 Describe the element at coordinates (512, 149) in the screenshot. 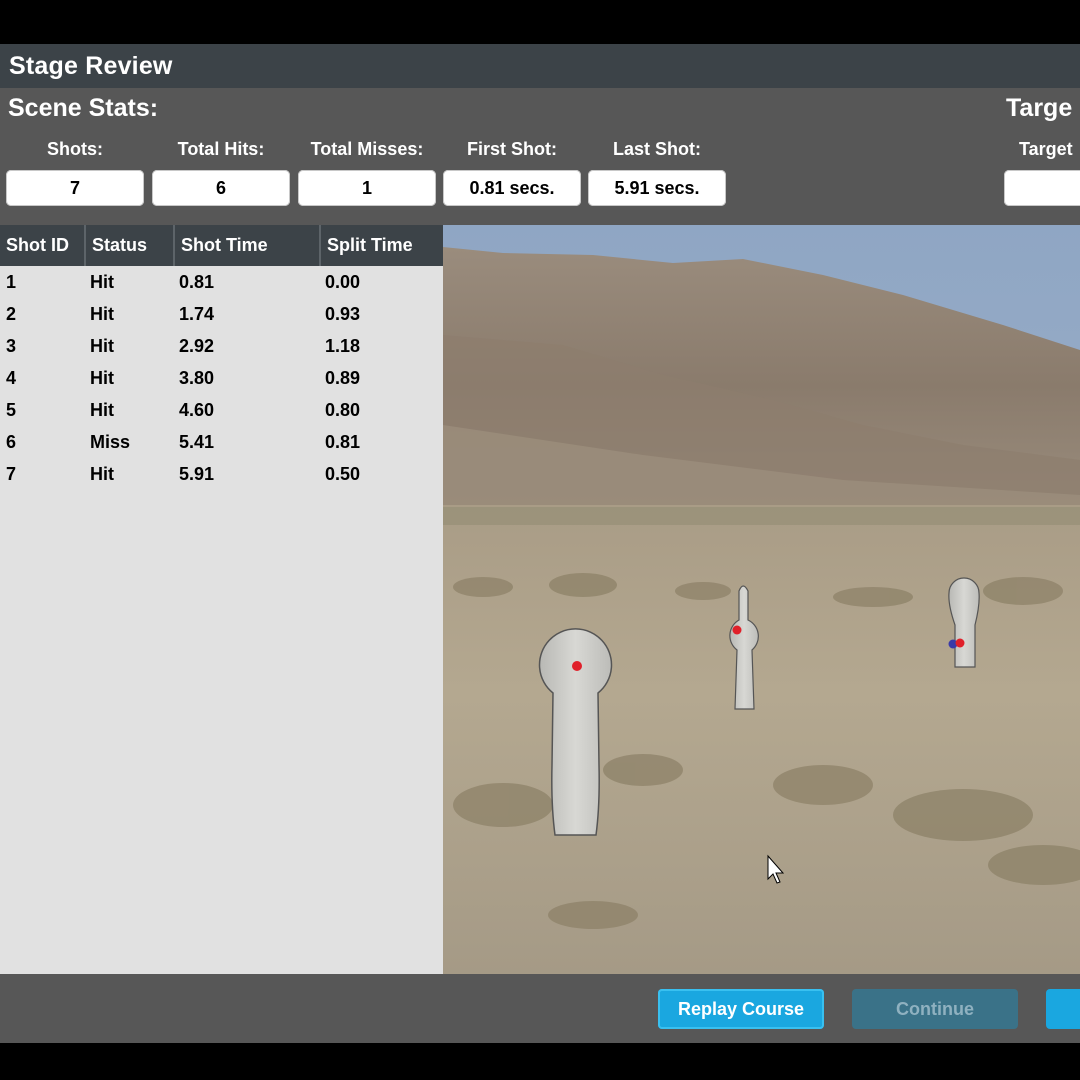

I see `first-shot-label: First Shot:` at that location.